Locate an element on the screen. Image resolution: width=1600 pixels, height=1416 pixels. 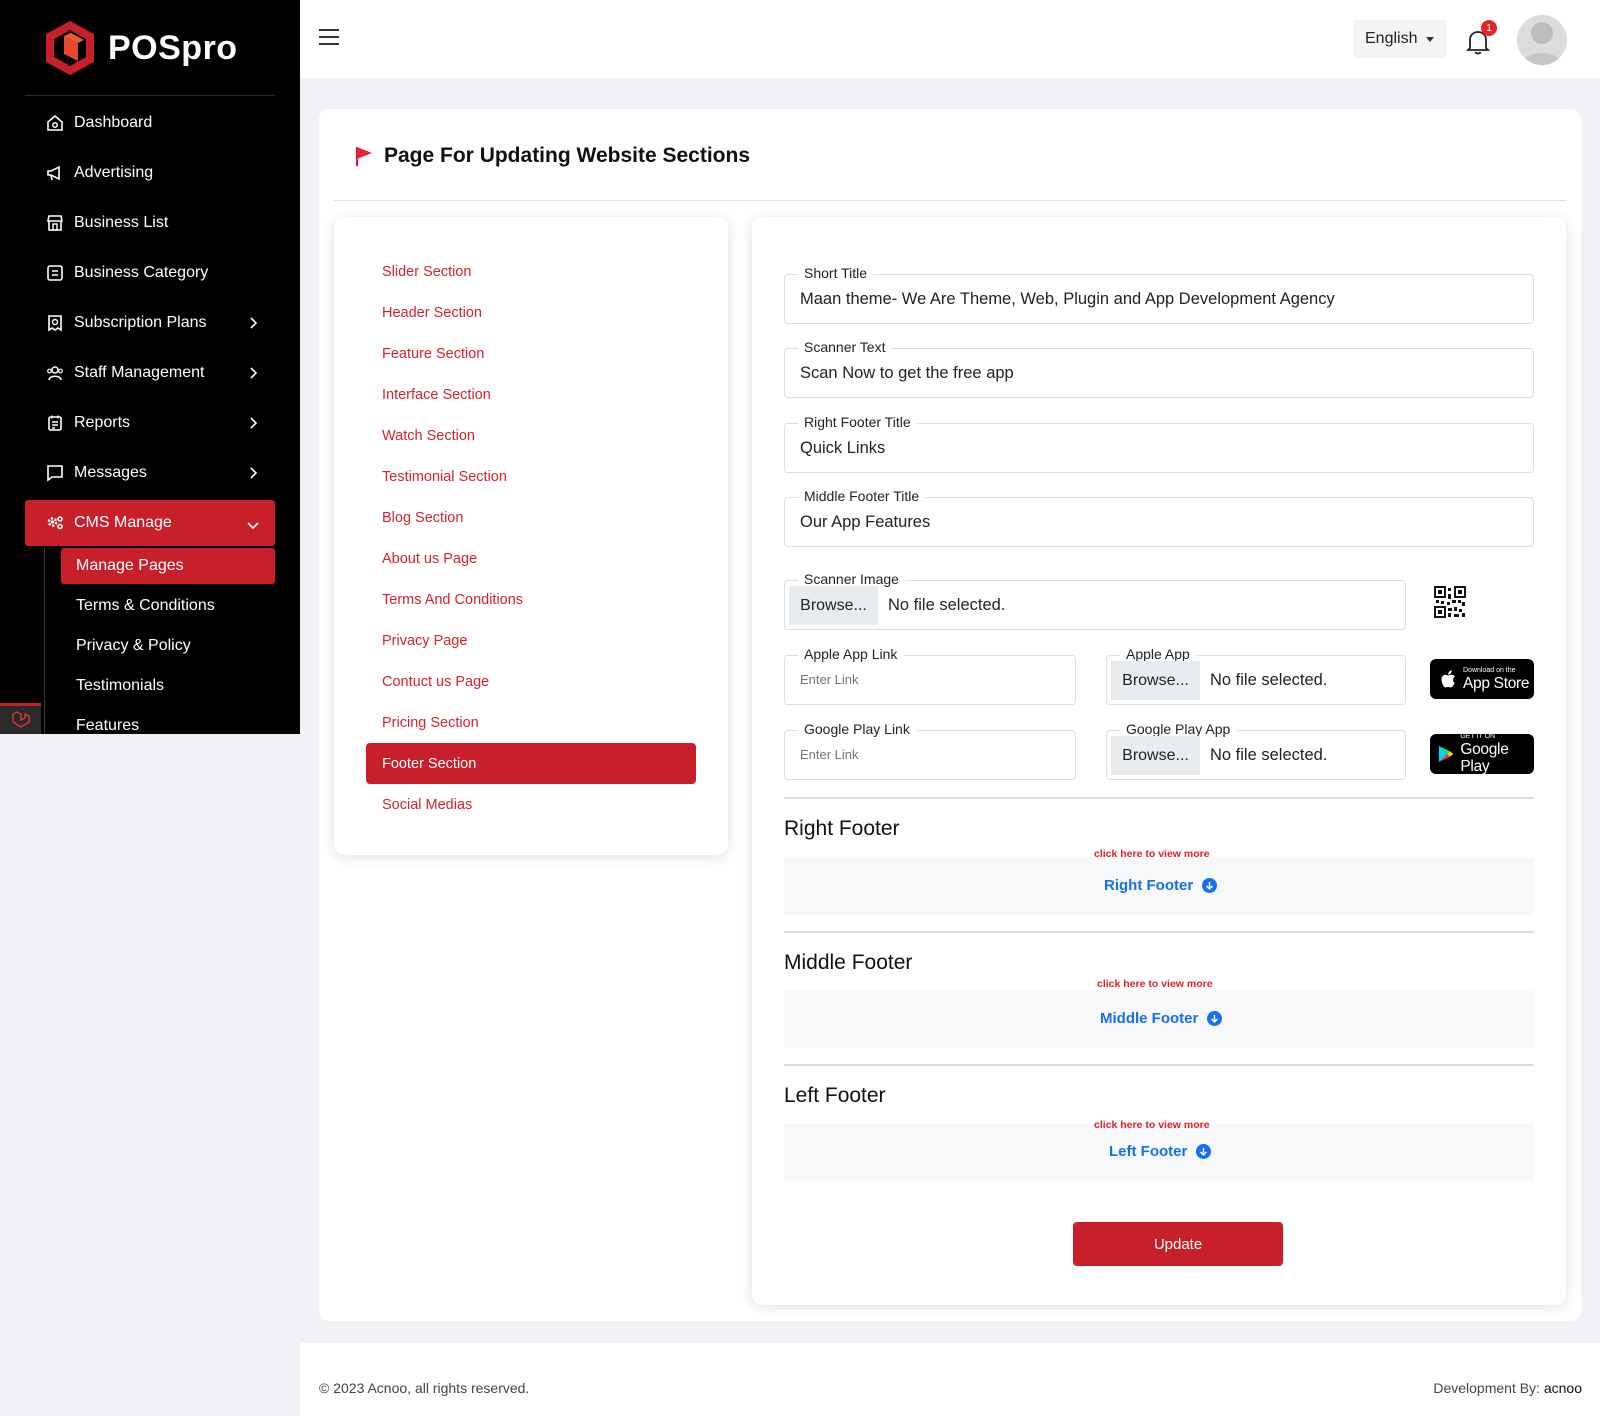
section-link-contact: Contuct us Page is located at coordinates (531, 681).